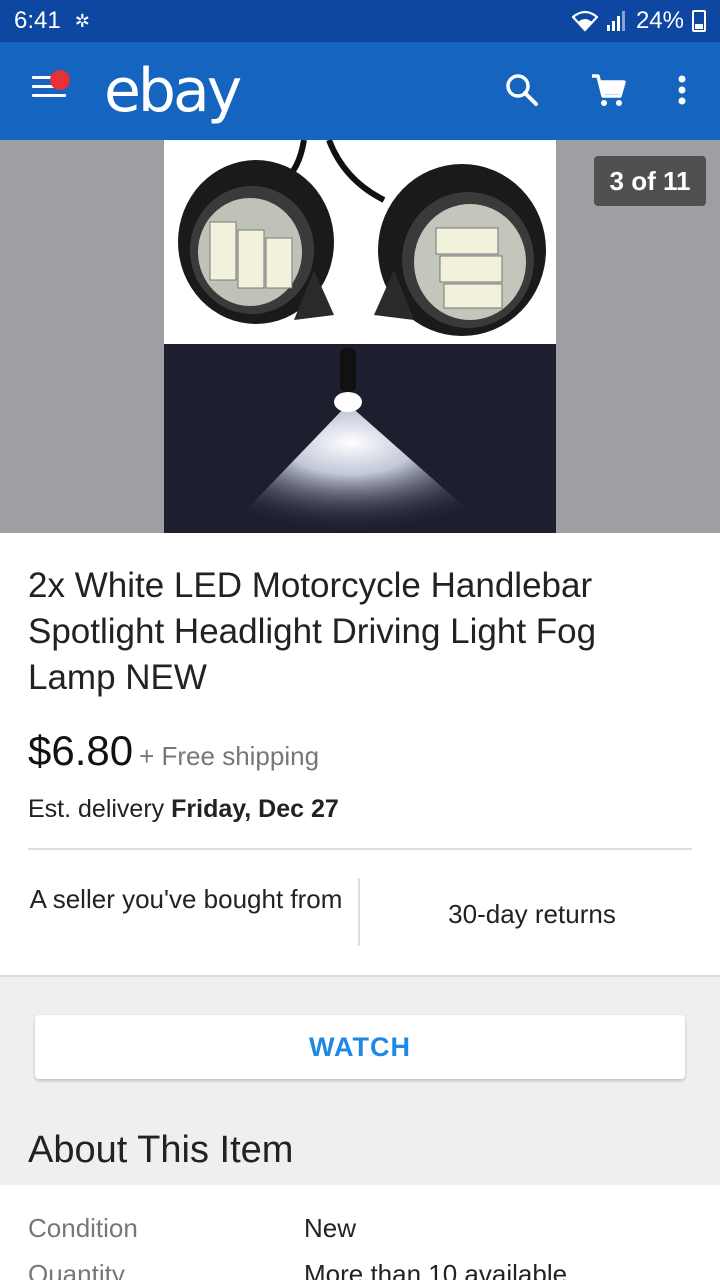 This screenshot has width=720, height=1280. Describe the element at coordinates (161, 1150) in the screenshot. I see `about-heading: About This Item` at that location.